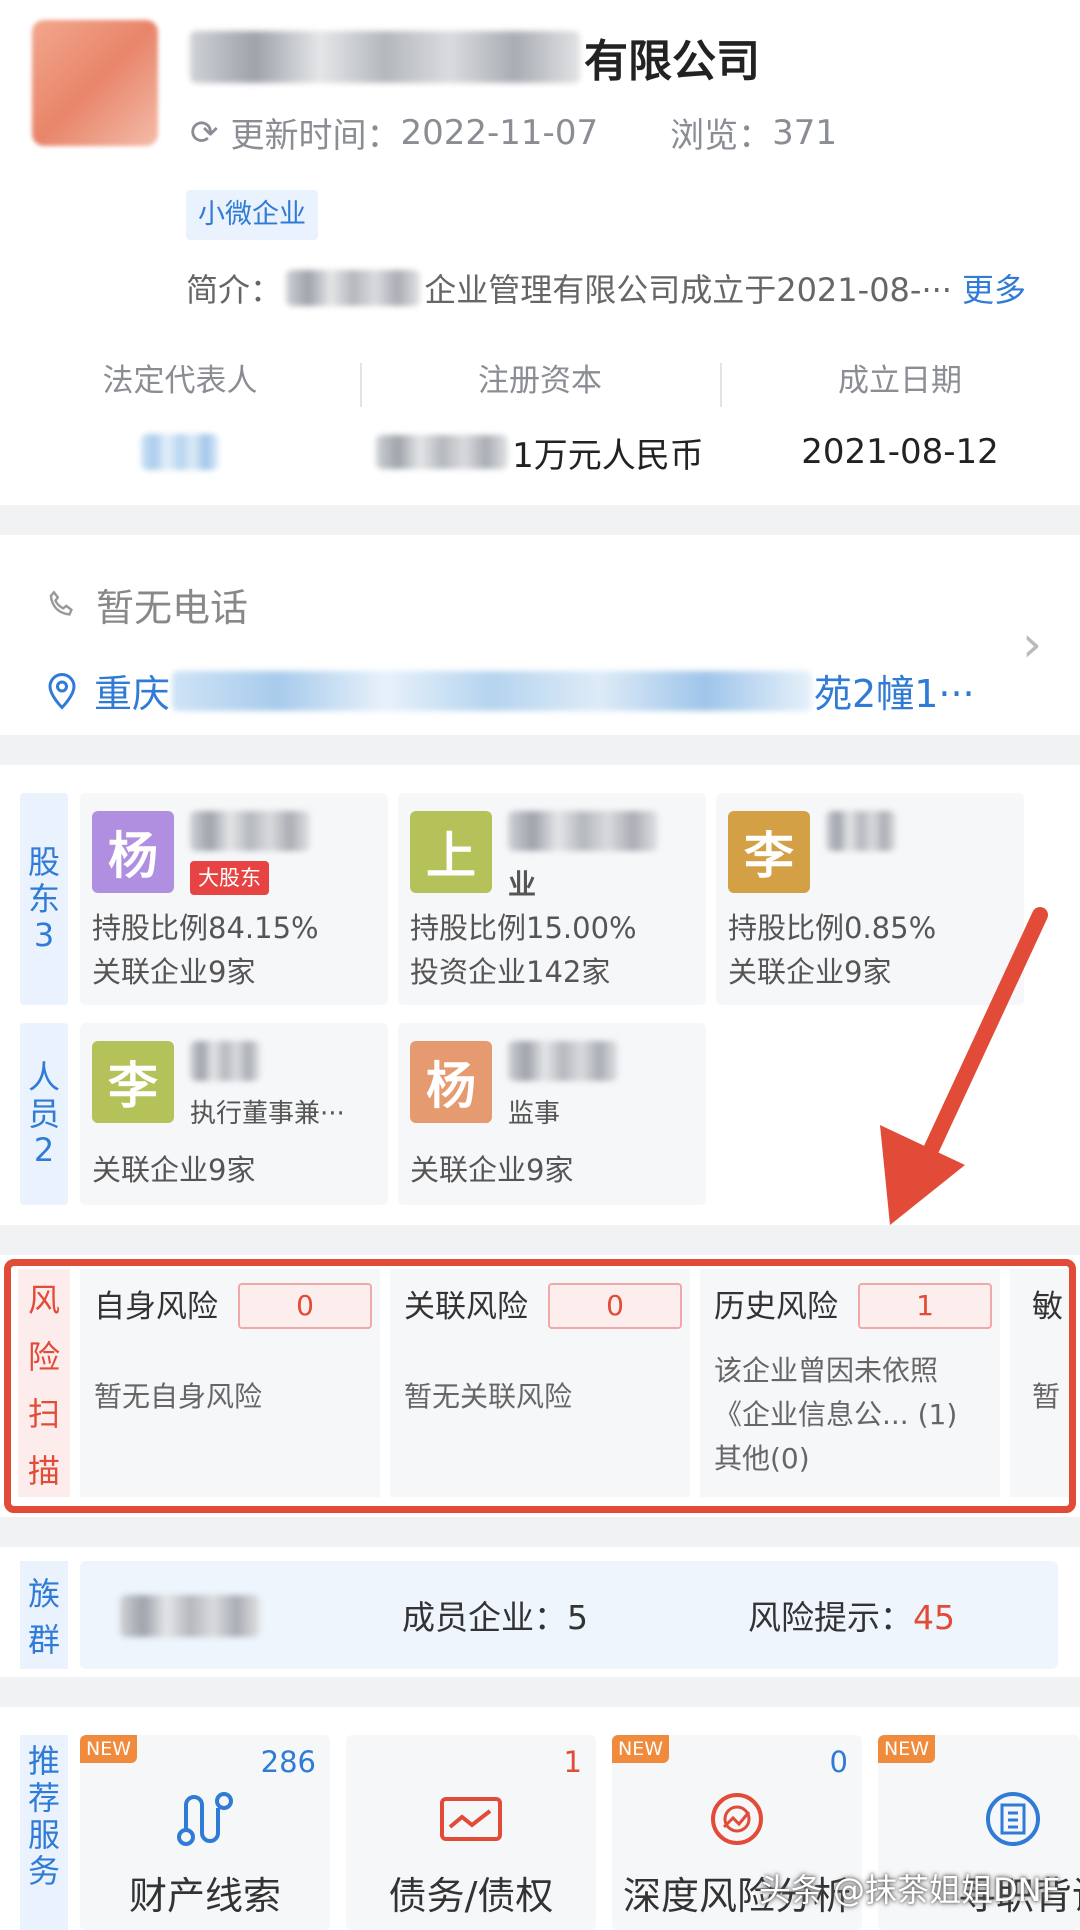 The height and width of the screenshot is (1930, 1080). Describe the element at coordinates (205, 928) in the screenshot. I see `share-ratio: 持股比例84.15%` at that location.